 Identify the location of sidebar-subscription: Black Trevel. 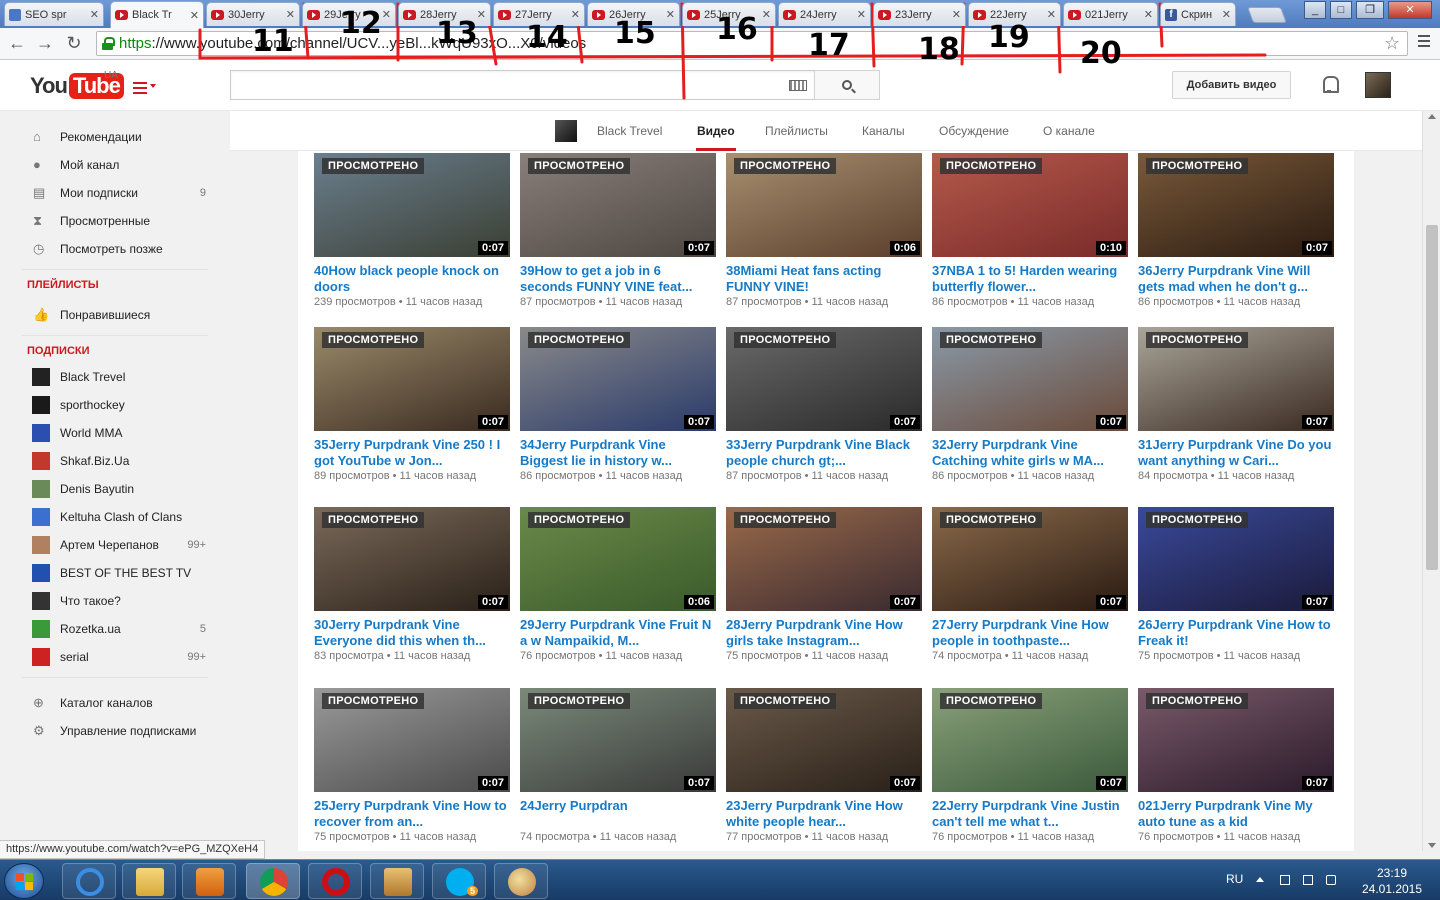
(115, 377).